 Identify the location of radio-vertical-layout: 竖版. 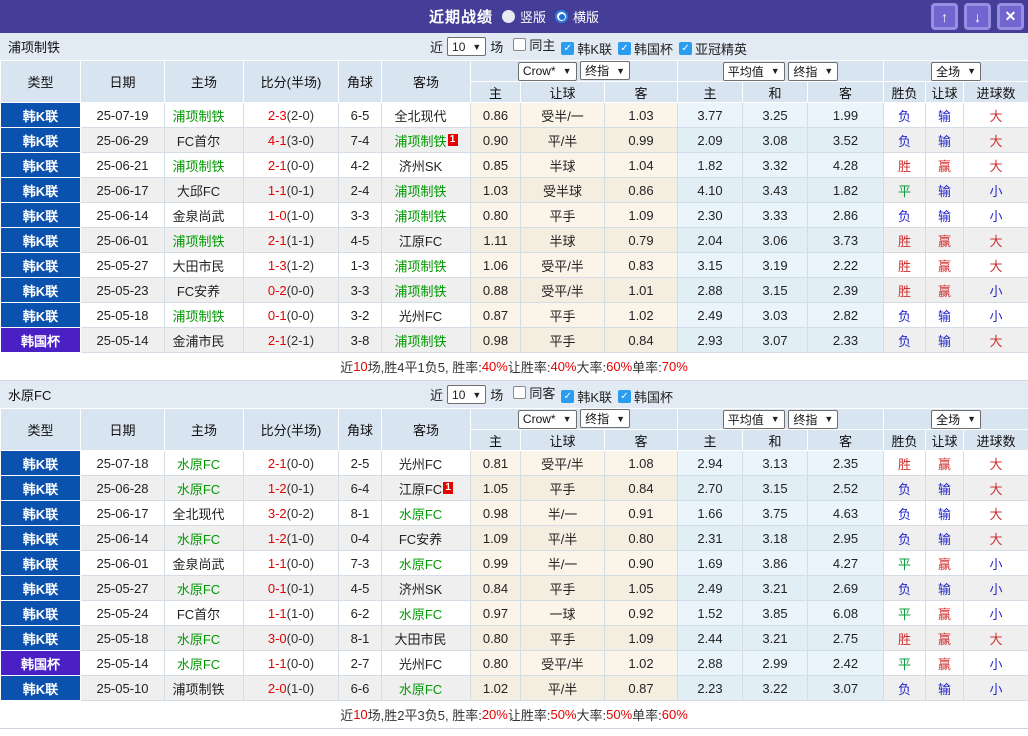
(523, 16).